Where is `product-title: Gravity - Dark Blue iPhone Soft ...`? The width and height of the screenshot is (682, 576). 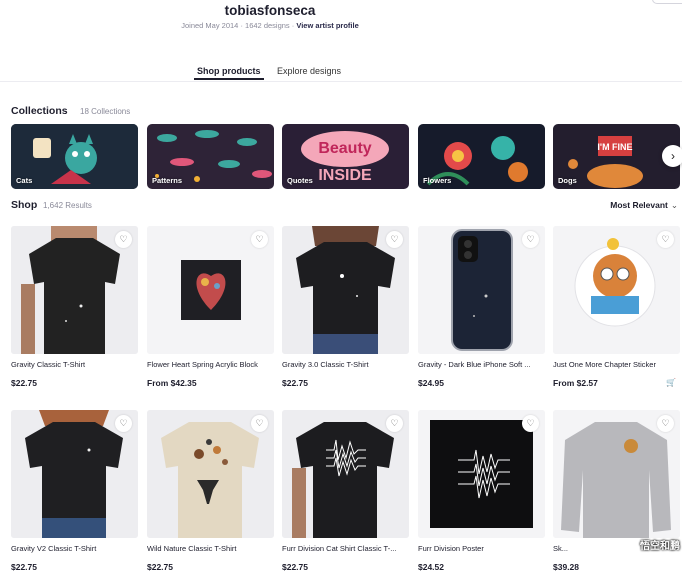
product-title: Gravity - Dark Blue iPhone Soft ... is located at coordinates (481, 364).